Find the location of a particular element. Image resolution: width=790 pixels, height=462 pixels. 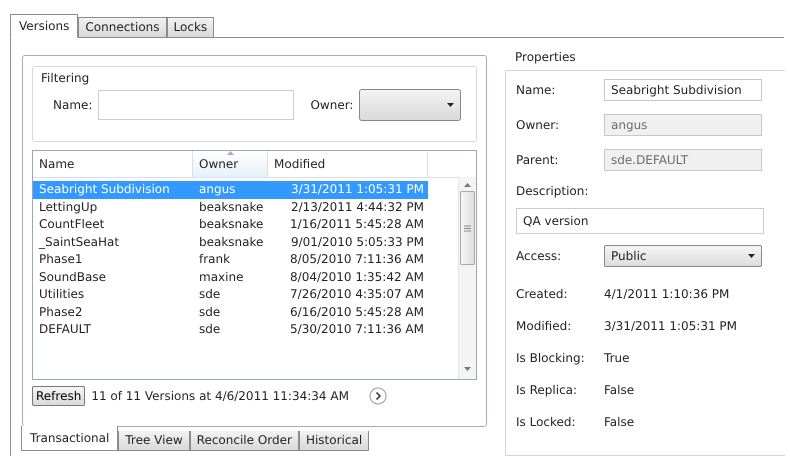

name-field is located at coordinates (196, 105).